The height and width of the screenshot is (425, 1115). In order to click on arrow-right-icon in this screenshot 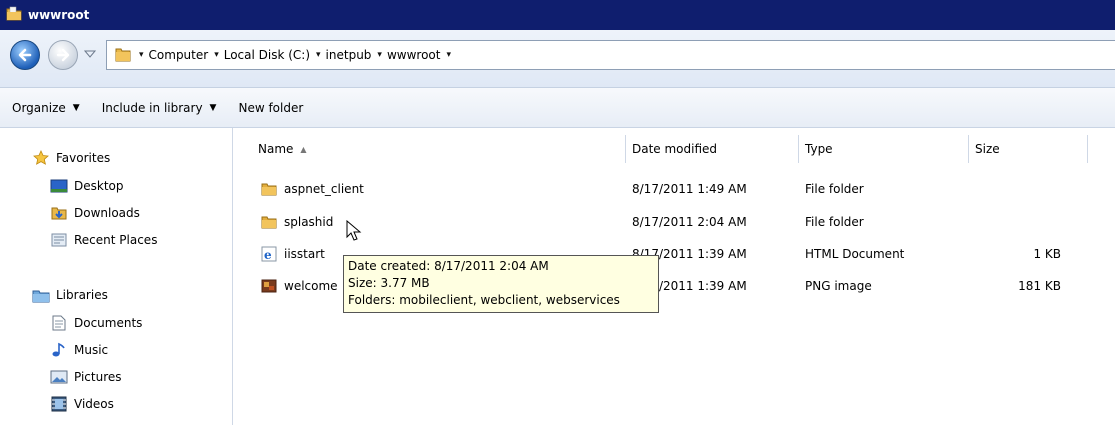, I will do `click(63, 55)`.